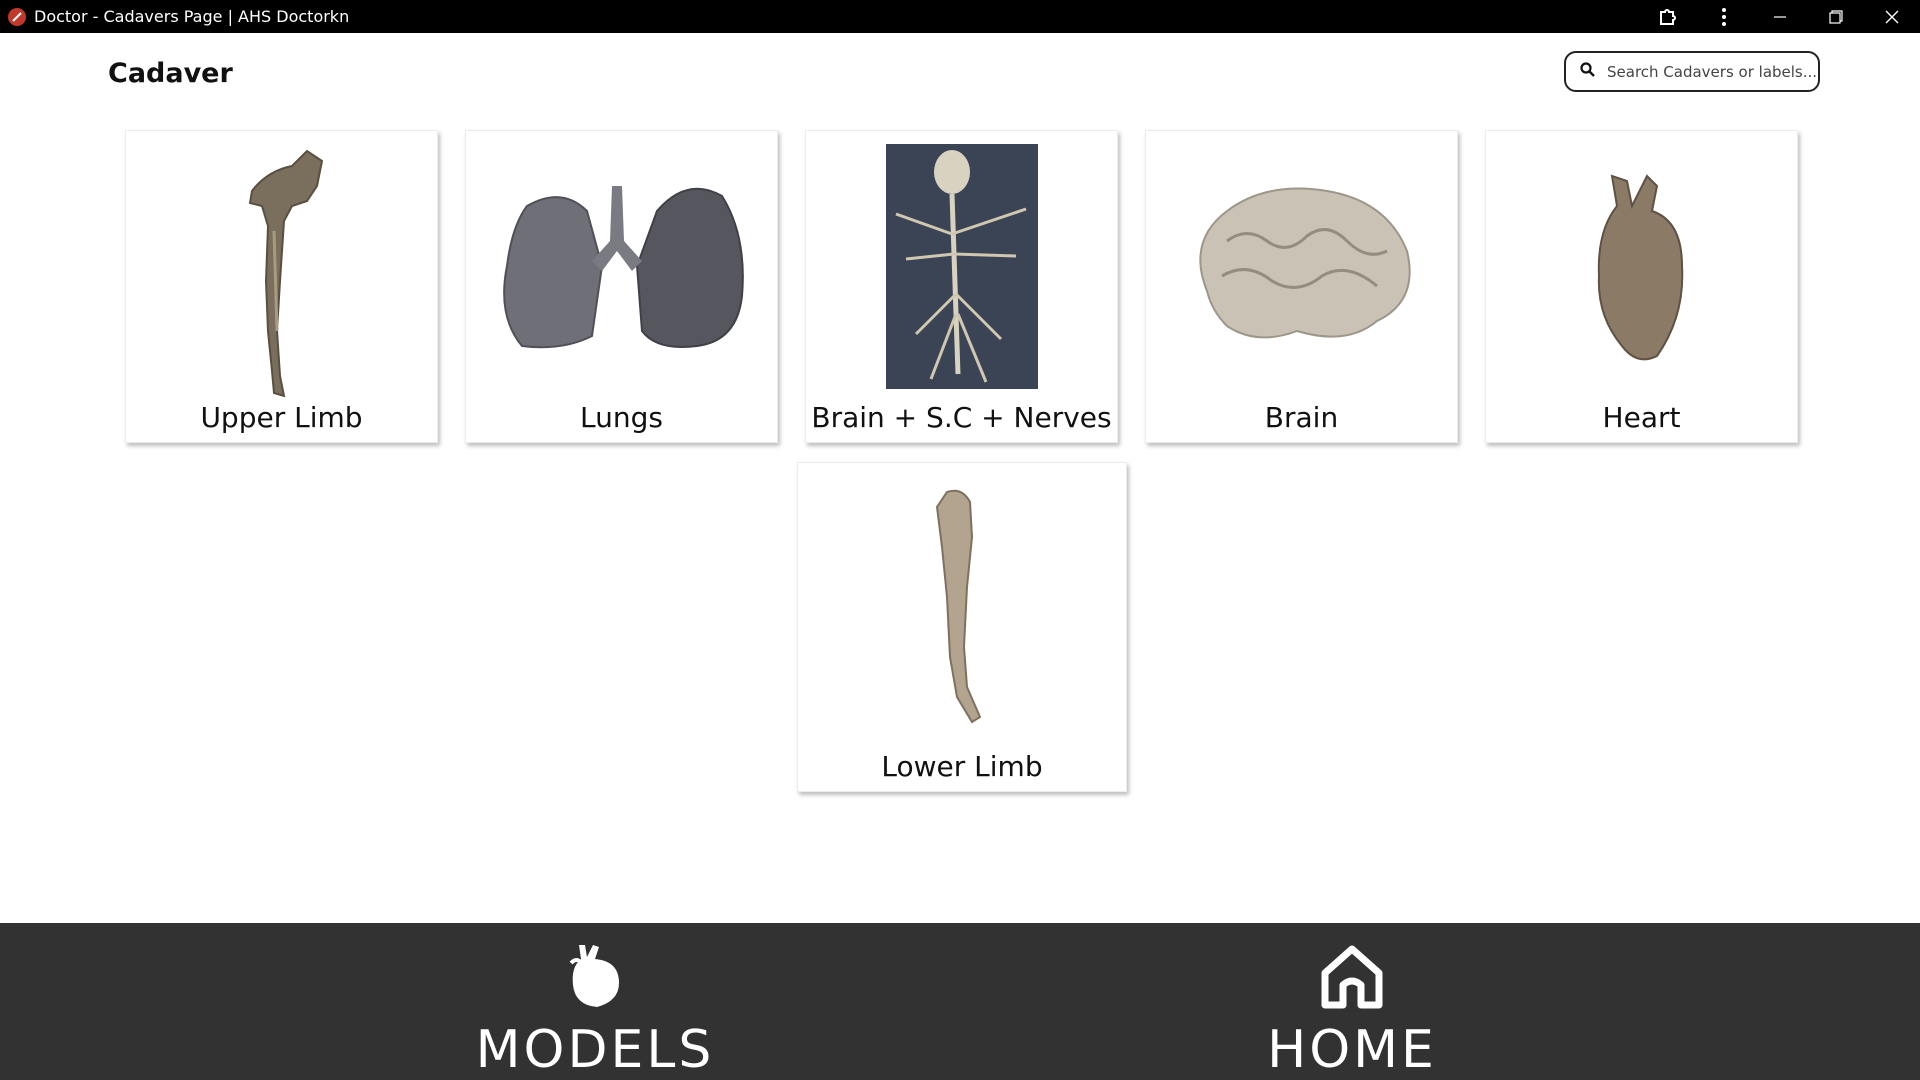 The image size is (1920, 1080). Describe the element at coordinates (1780, 16) in the screenshot. I see `minimize-icon` at that location.